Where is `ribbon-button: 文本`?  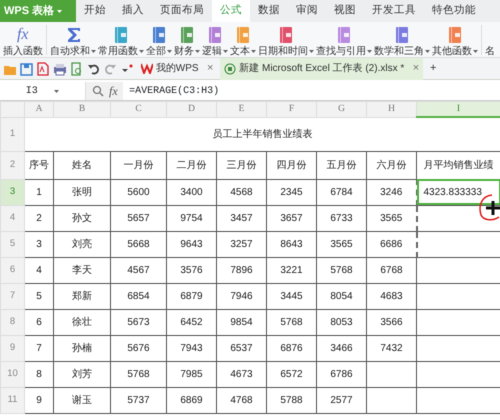 ribbon-button: 文本 is located at coordinates (243, 40).